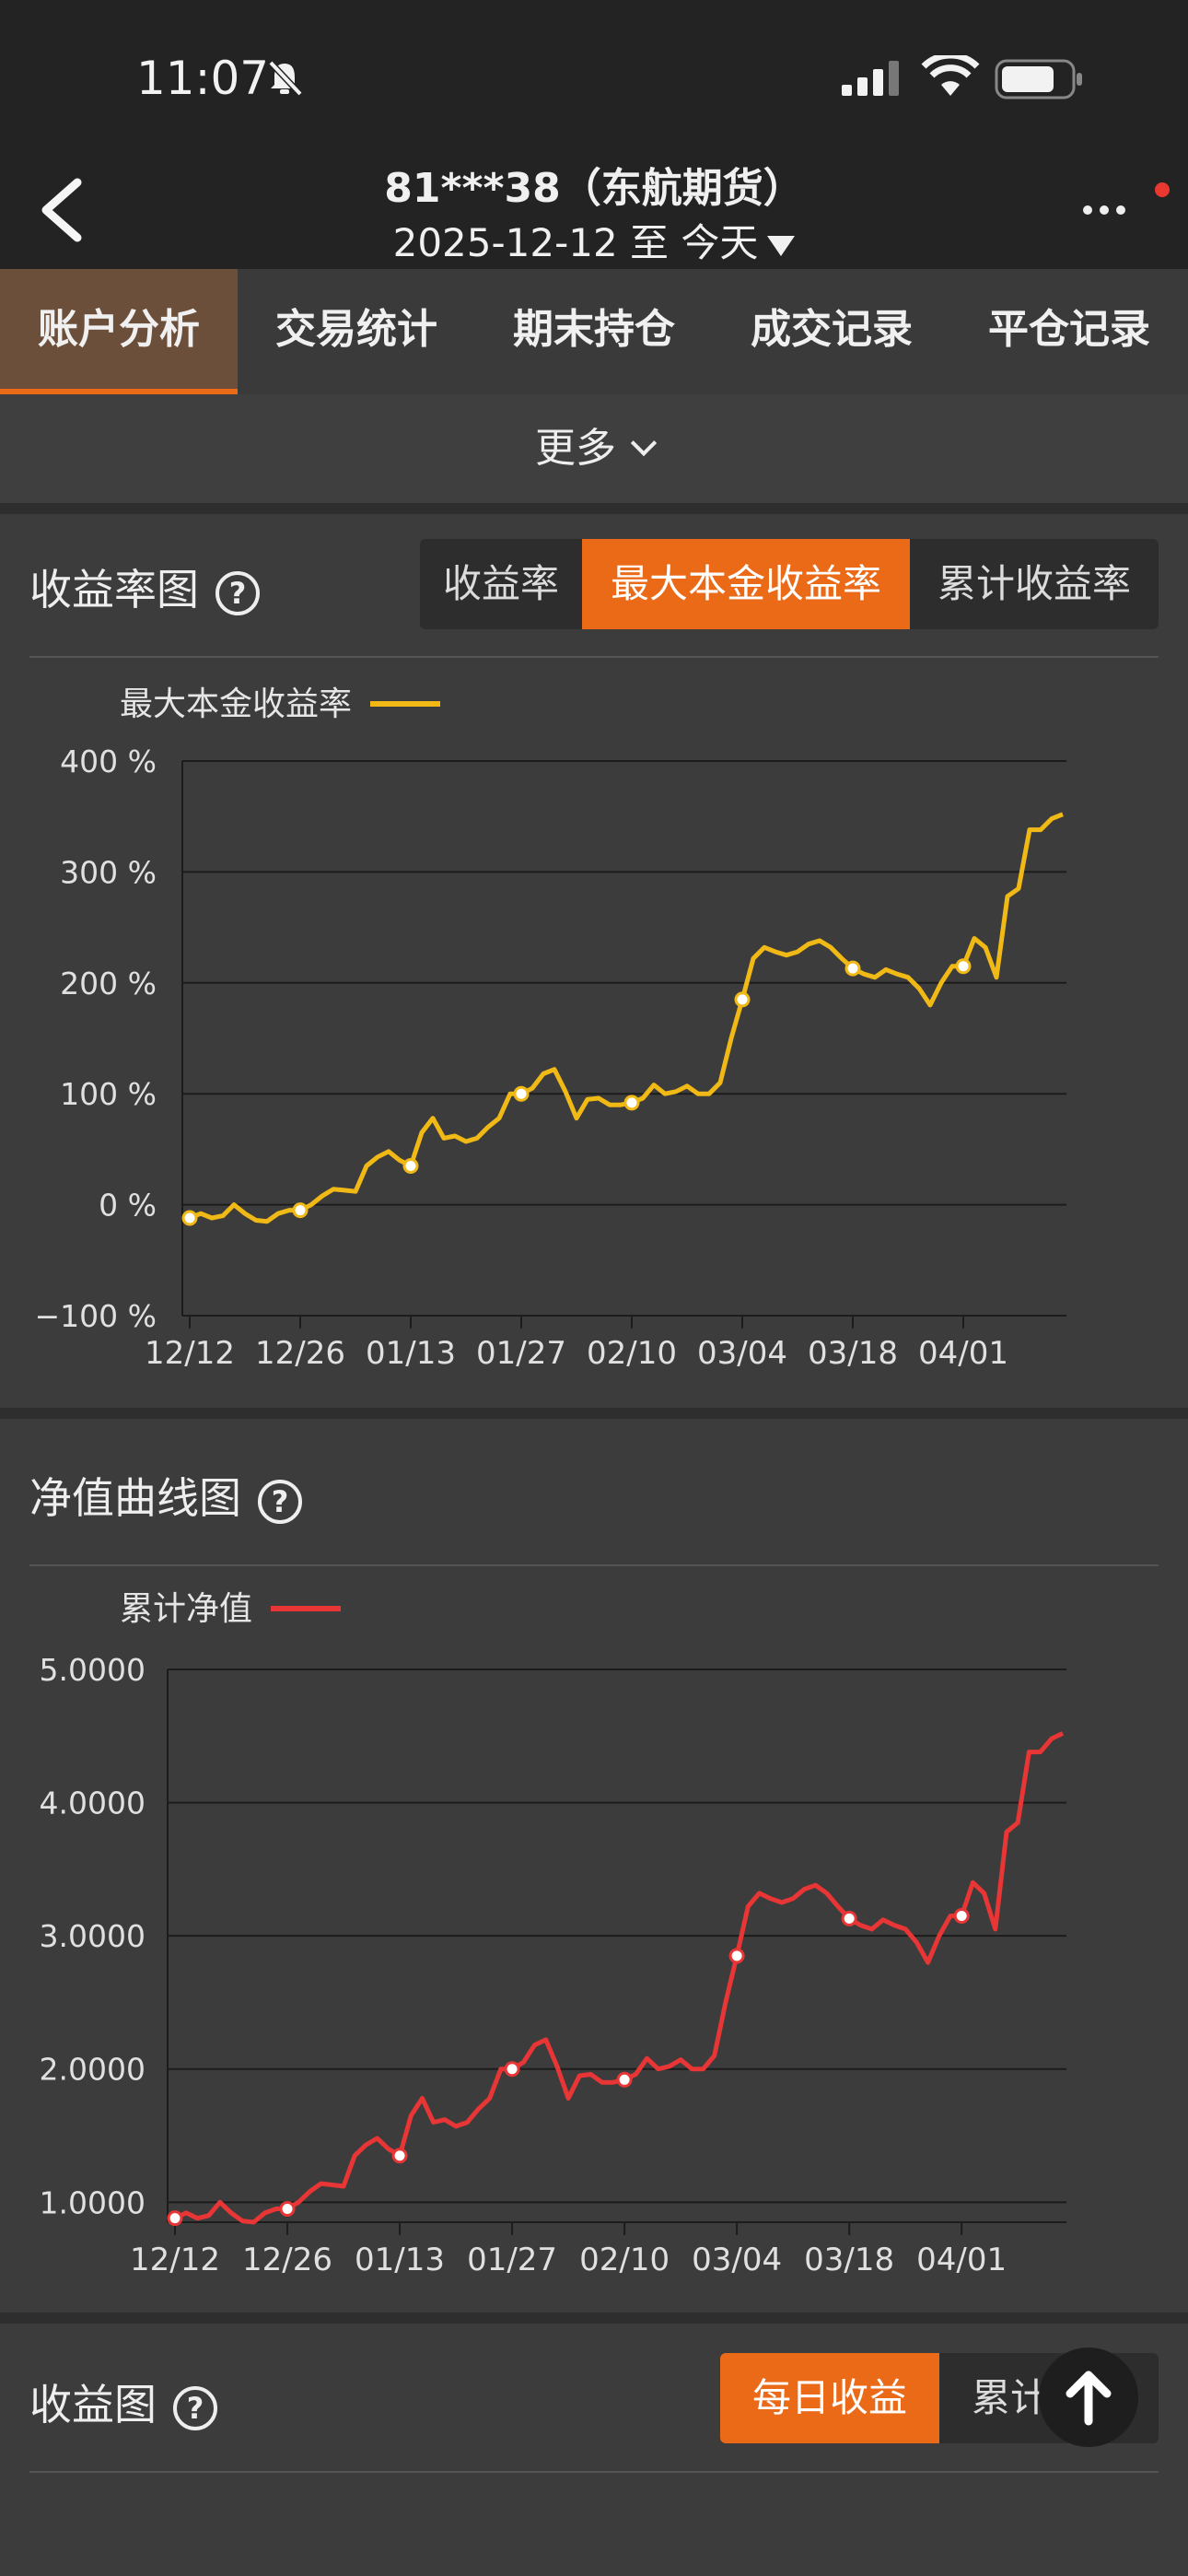  I want to click on arrow-up-icon, so click(1089, 2398).